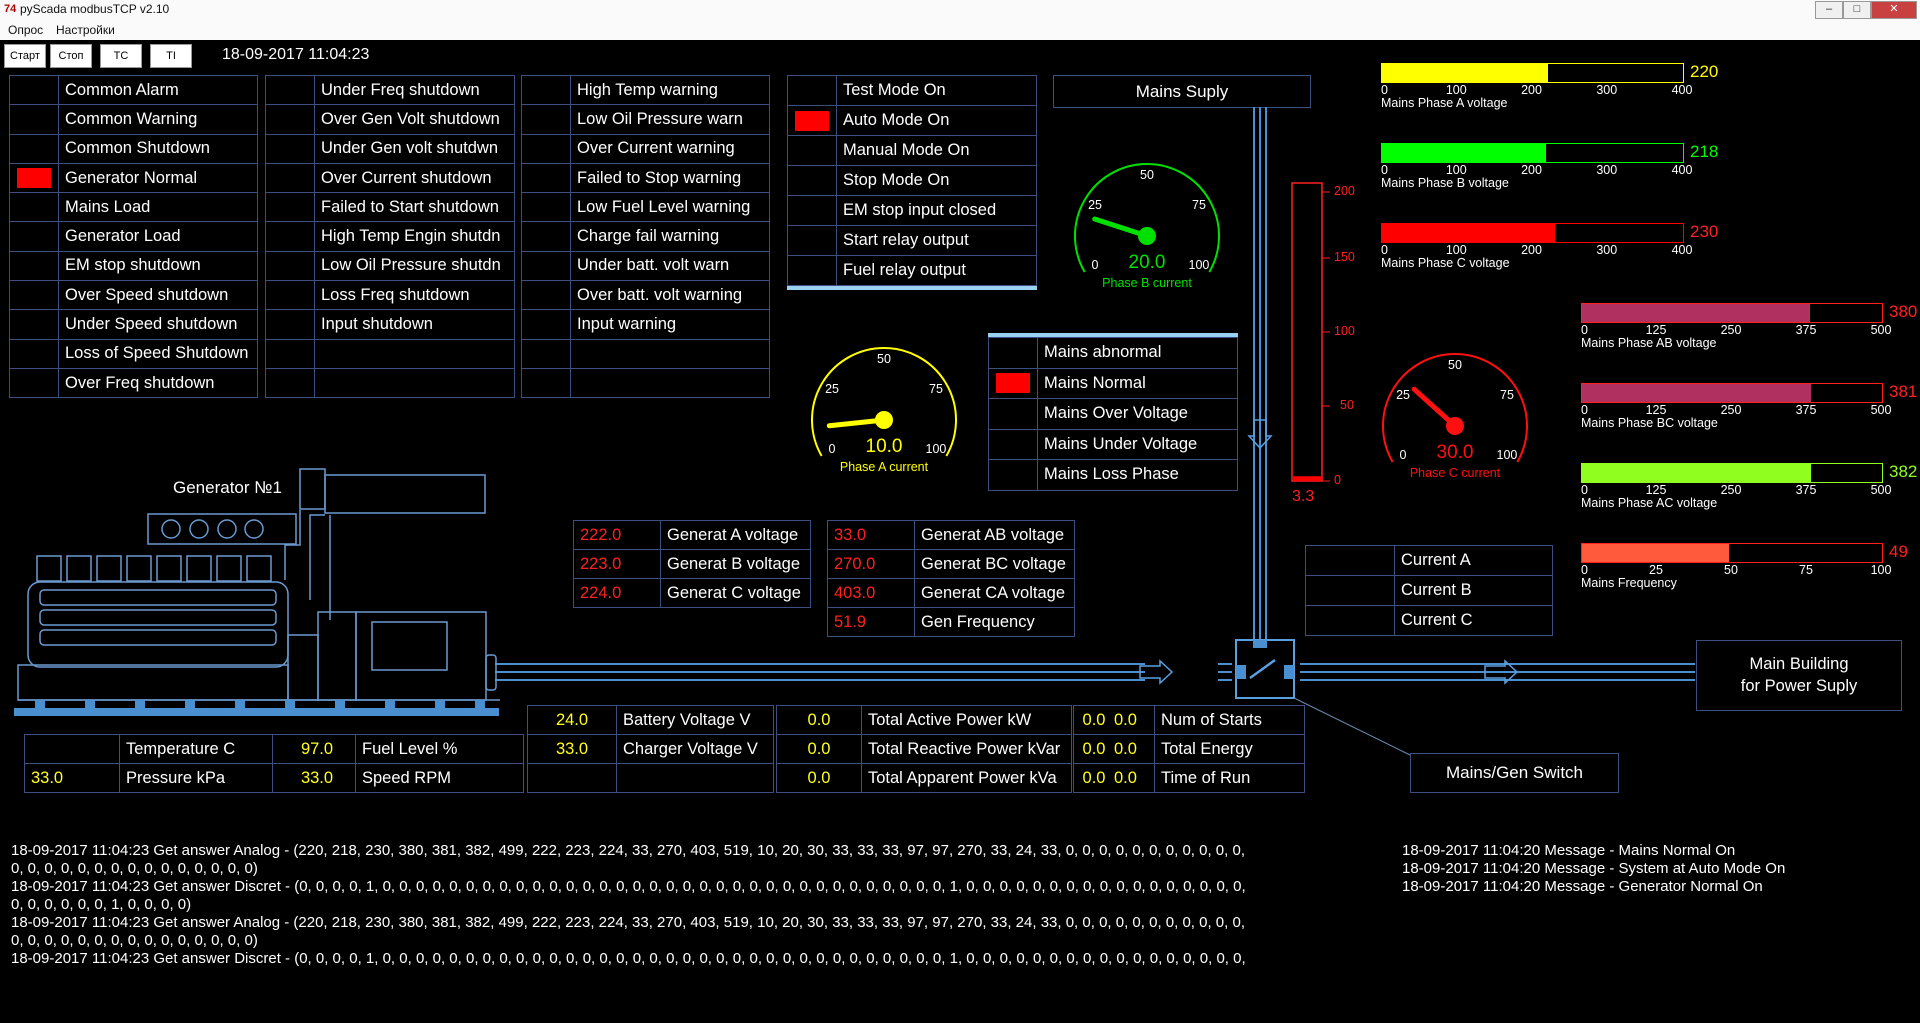  I want to click on gen-voltage-row: 222.0 Generat A voltage, so click(692, 535).